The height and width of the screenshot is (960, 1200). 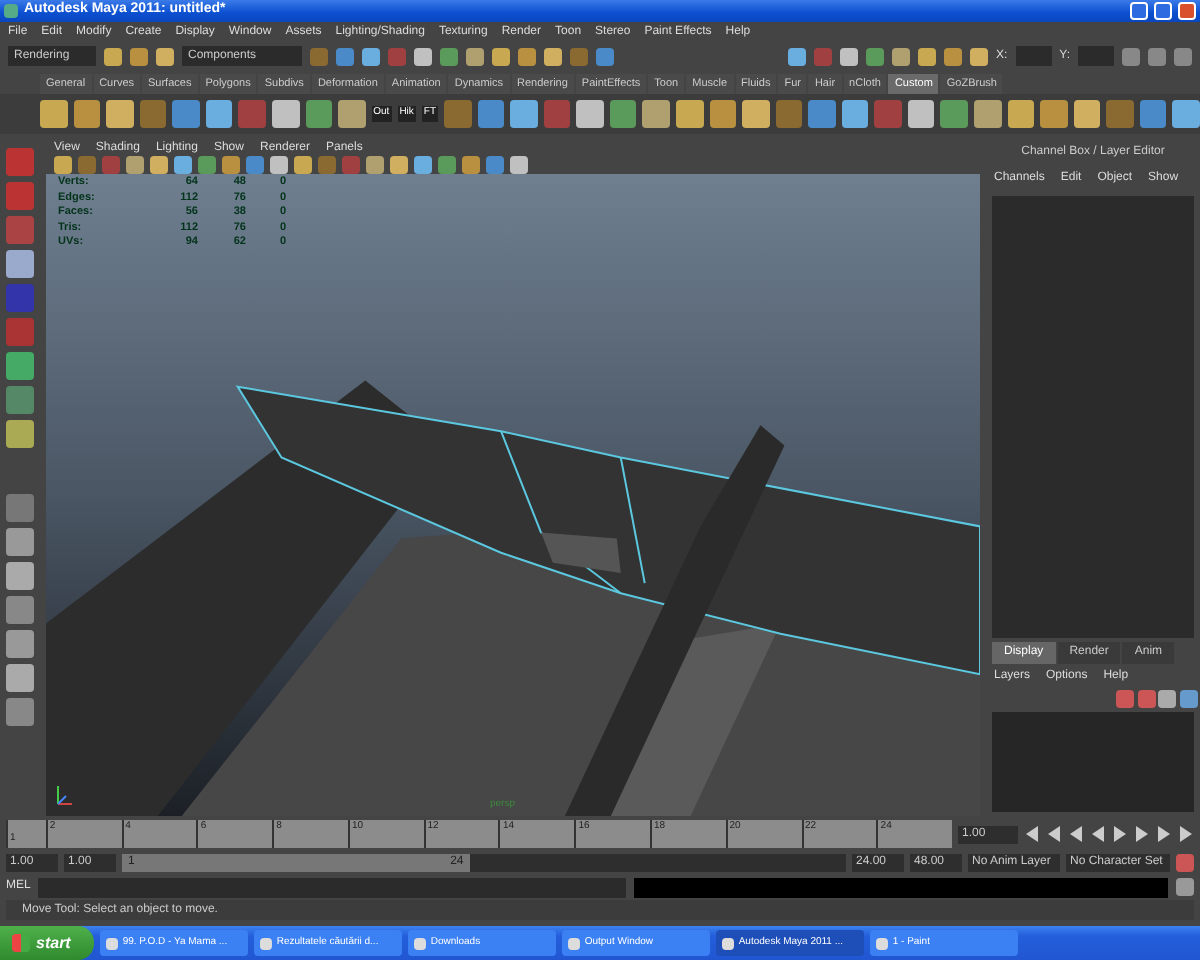 I want to click on maximize-button, so click(x=1163, y=11).